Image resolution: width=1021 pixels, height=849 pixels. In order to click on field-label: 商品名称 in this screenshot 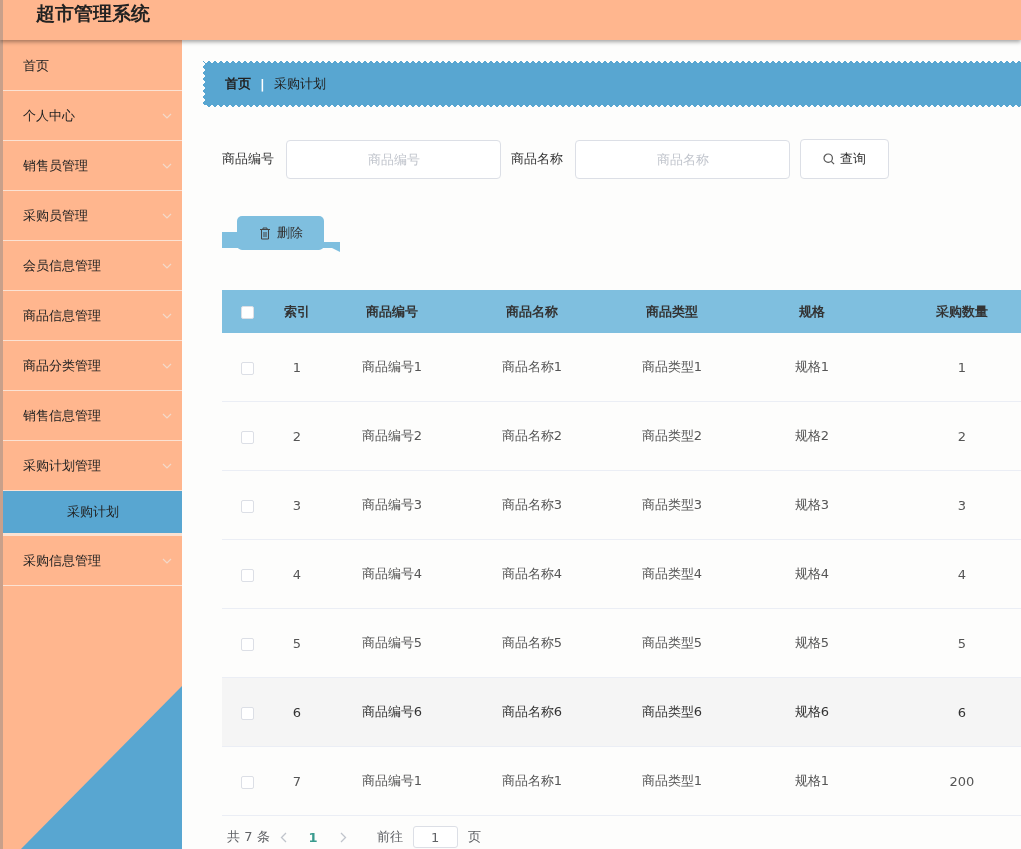, I will do `click(537, 159)`.